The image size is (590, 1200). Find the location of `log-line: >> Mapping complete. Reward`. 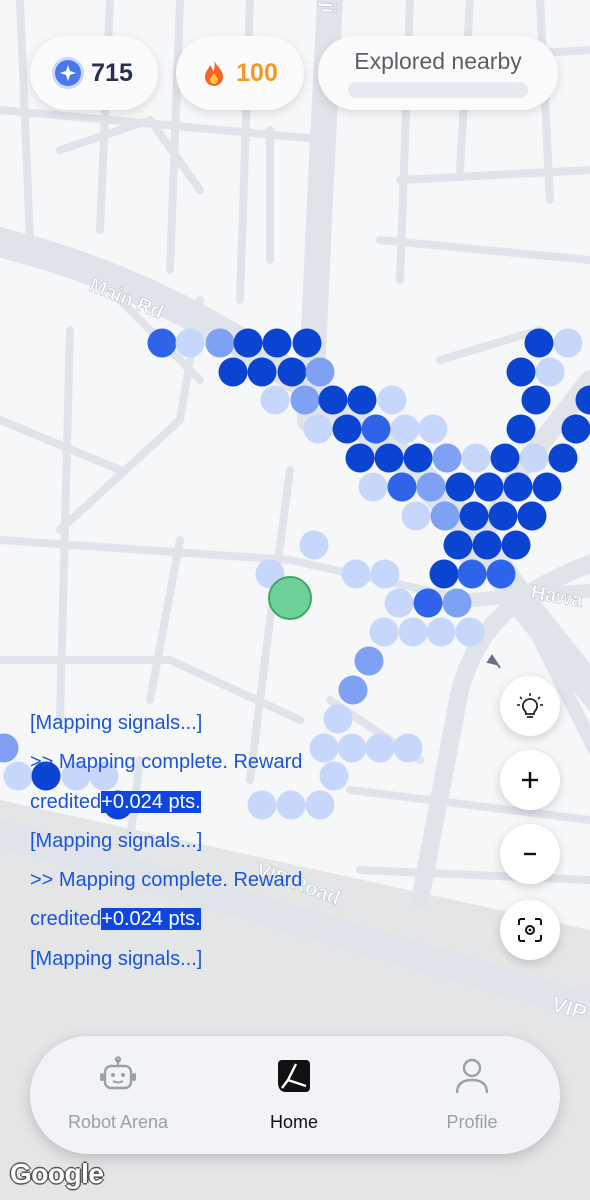

log-line: >> Mapping complete. Reward is located at coordinates (195, 762).